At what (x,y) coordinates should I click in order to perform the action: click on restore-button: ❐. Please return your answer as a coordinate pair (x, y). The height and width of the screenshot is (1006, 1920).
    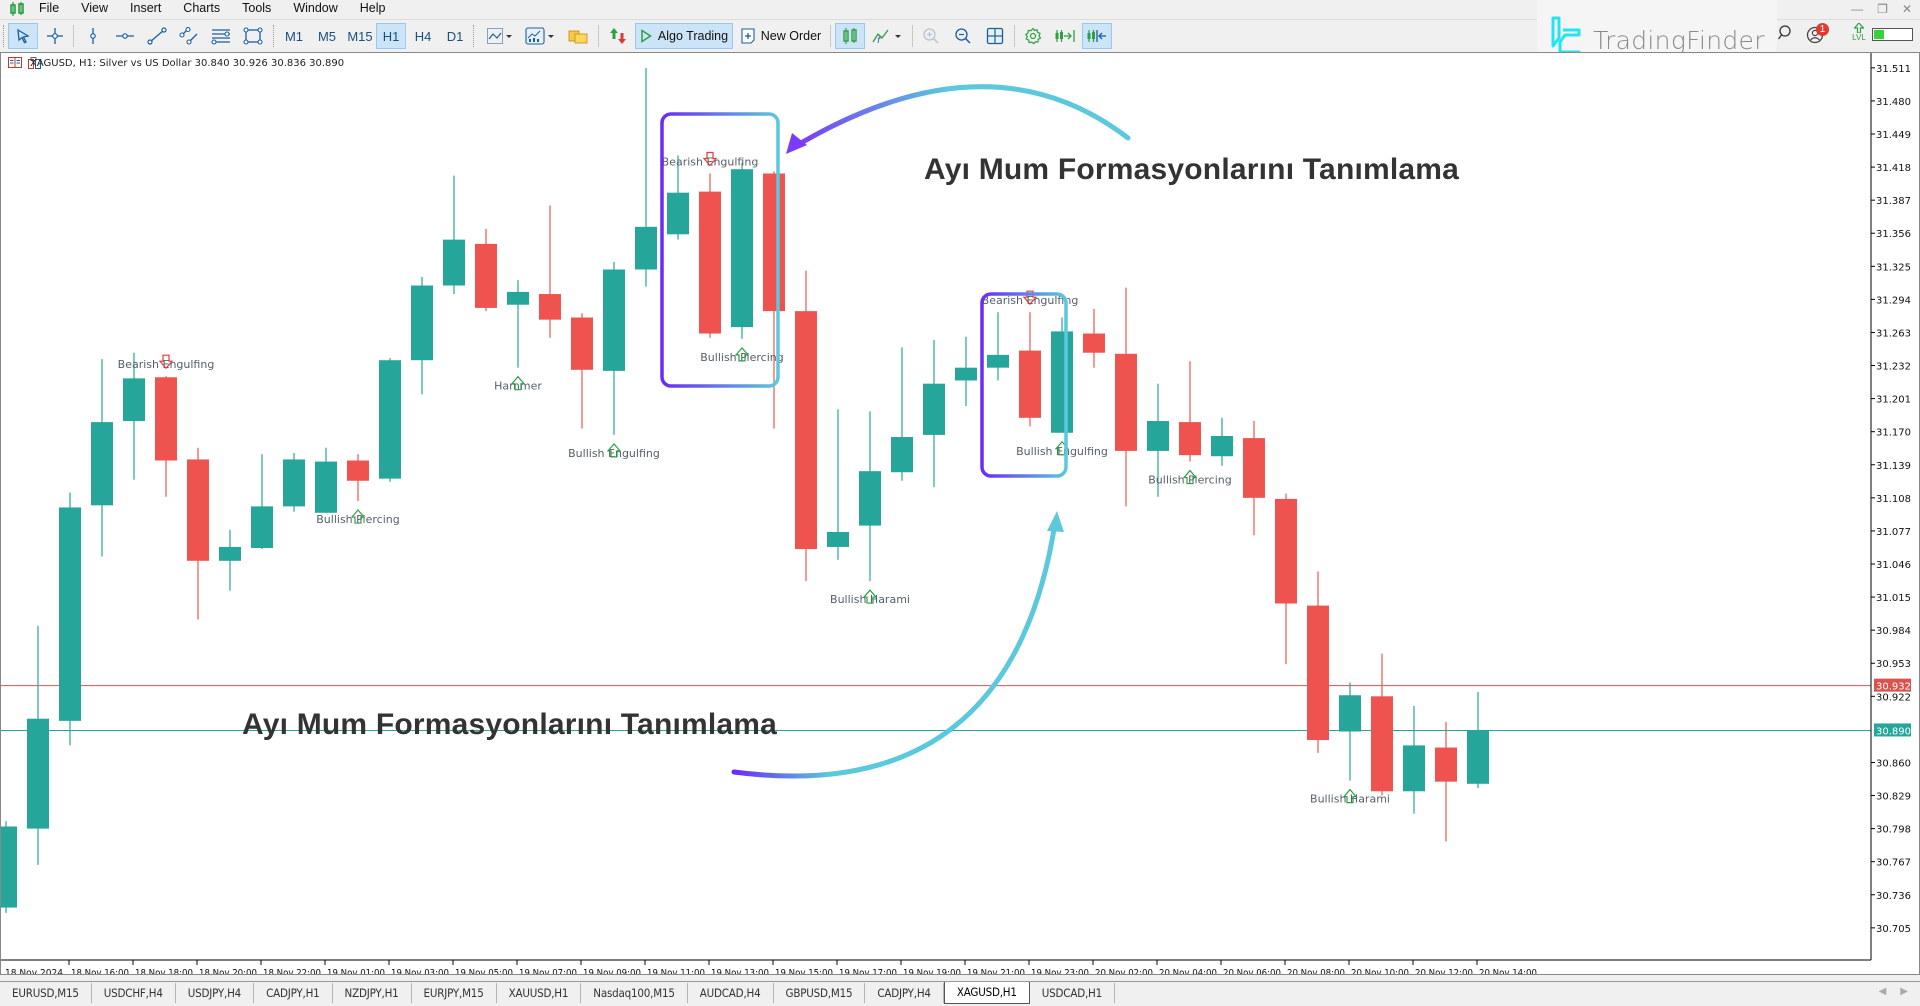
    Looking at the image, I should click on (1882, 9).